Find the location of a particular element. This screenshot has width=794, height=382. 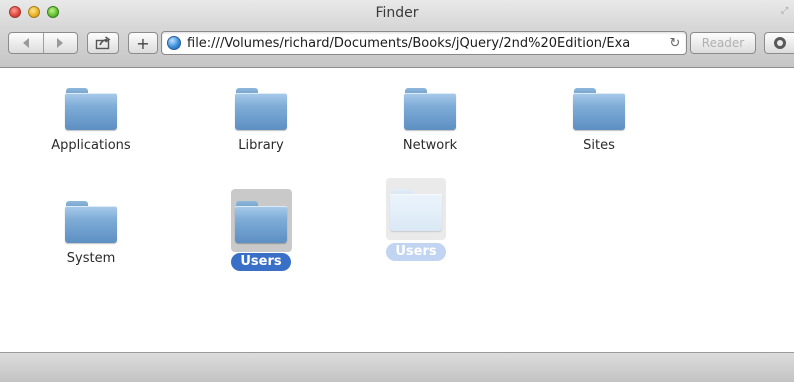

drag-ghost-users: Users is located at coordinates (416, 219).